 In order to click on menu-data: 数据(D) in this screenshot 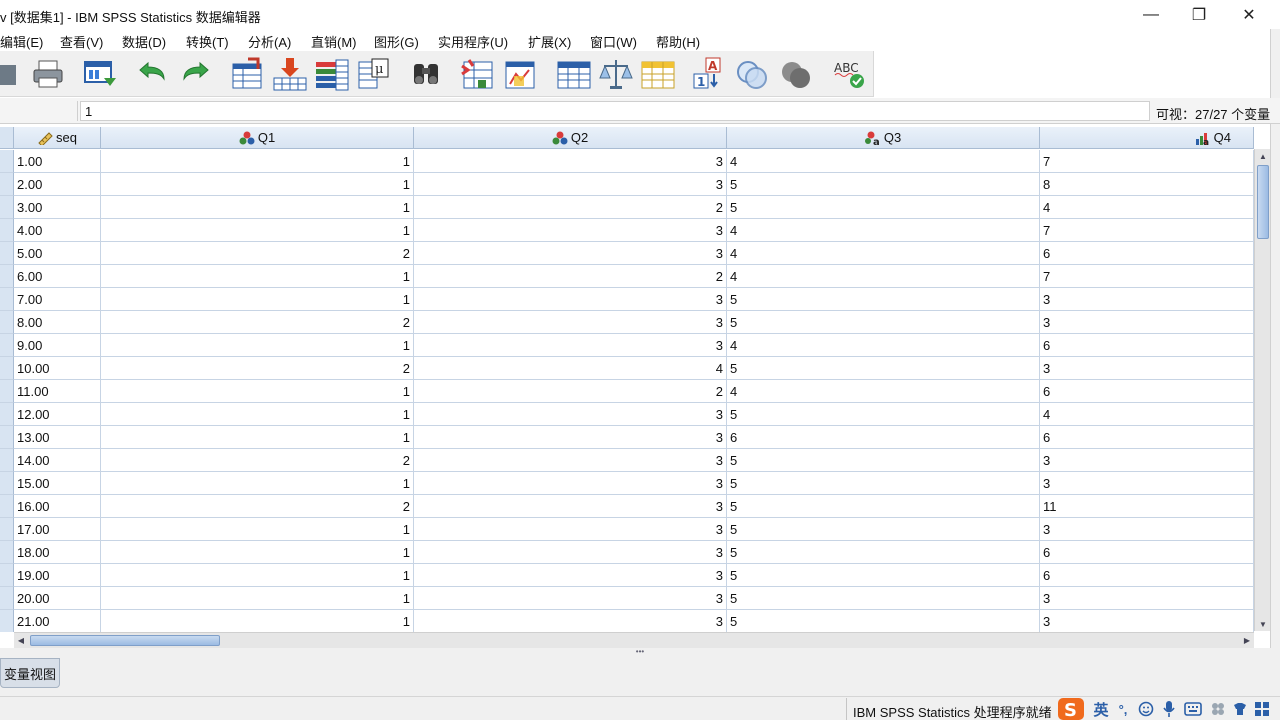, I will do `click(144, 41)`.